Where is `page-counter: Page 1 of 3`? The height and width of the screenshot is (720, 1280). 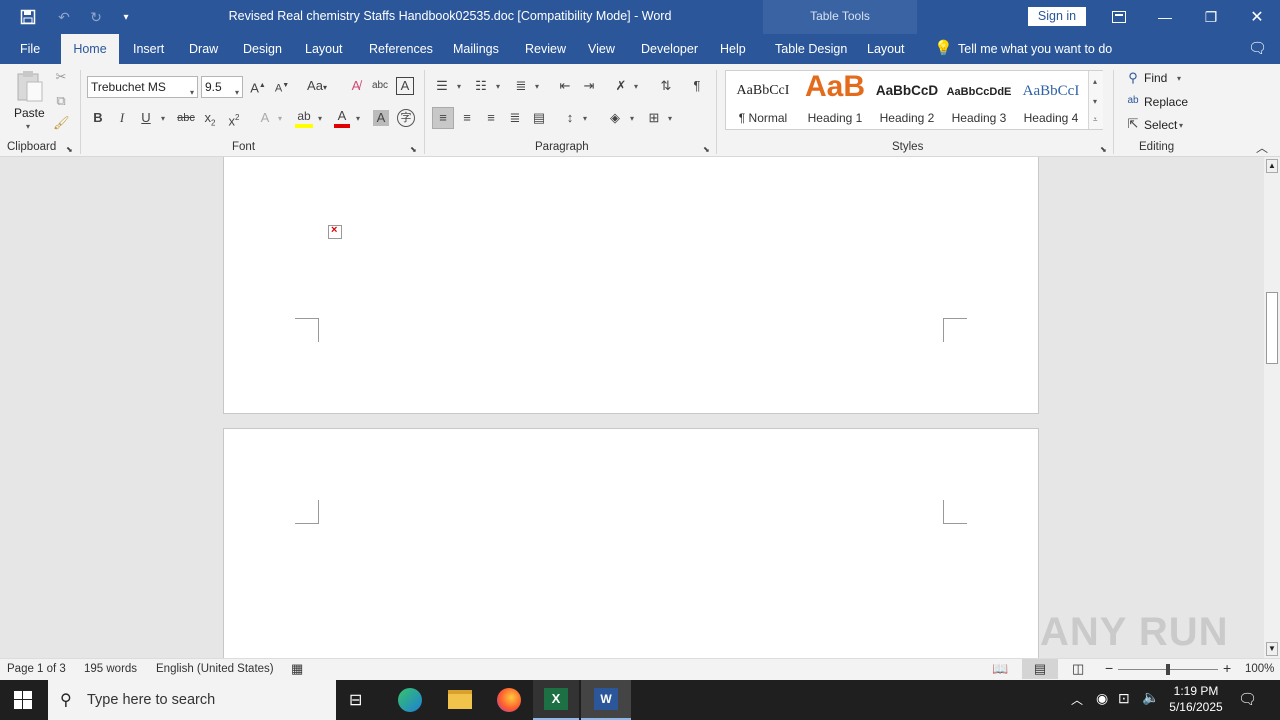
page-counter: Page 1 of 3 is located at coordinates (36, 669).